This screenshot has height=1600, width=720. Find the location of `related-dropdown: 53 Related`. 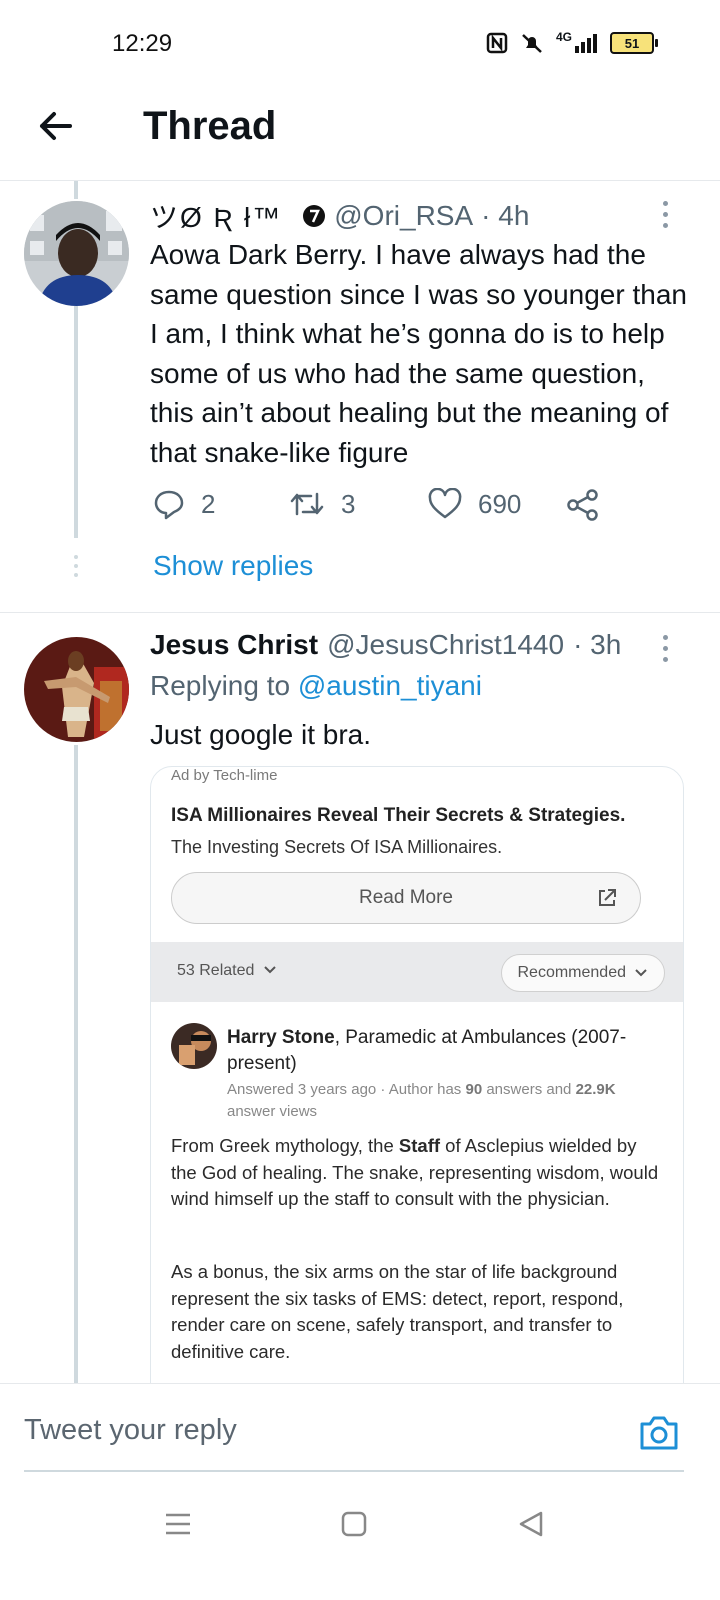

related-dropdown: 53 Related is located at coordinates (227, 971).